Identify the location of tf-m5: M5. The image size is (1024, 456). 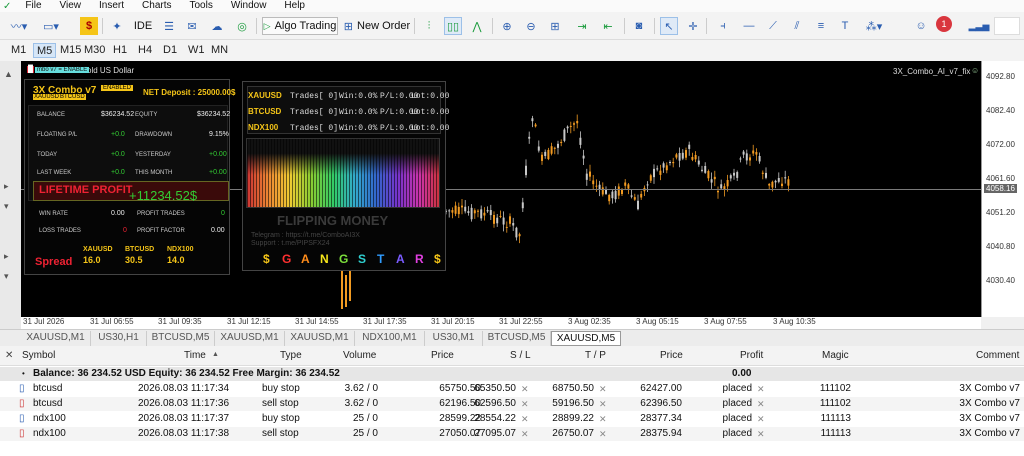
(45, 50).